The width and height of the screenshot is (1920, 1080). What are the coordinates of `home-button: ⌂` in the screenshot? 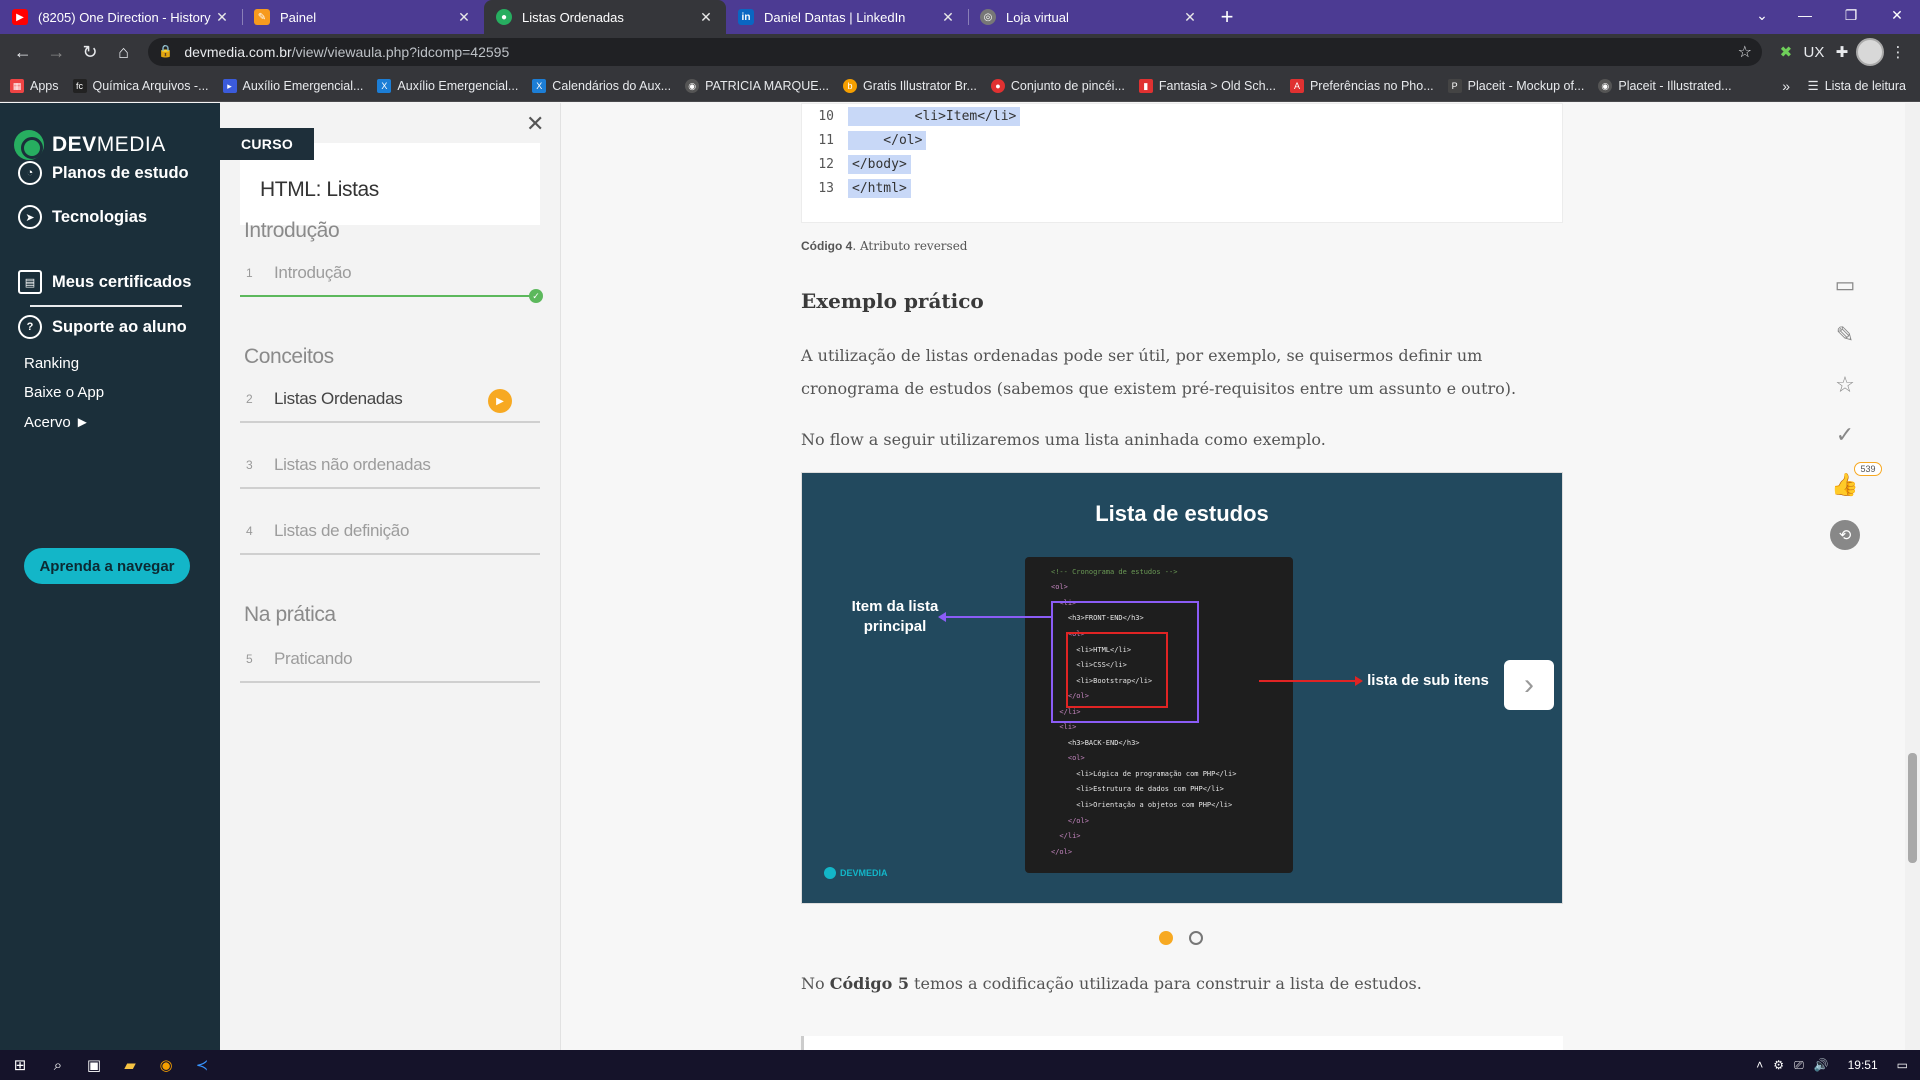 It's located at (124, 52).